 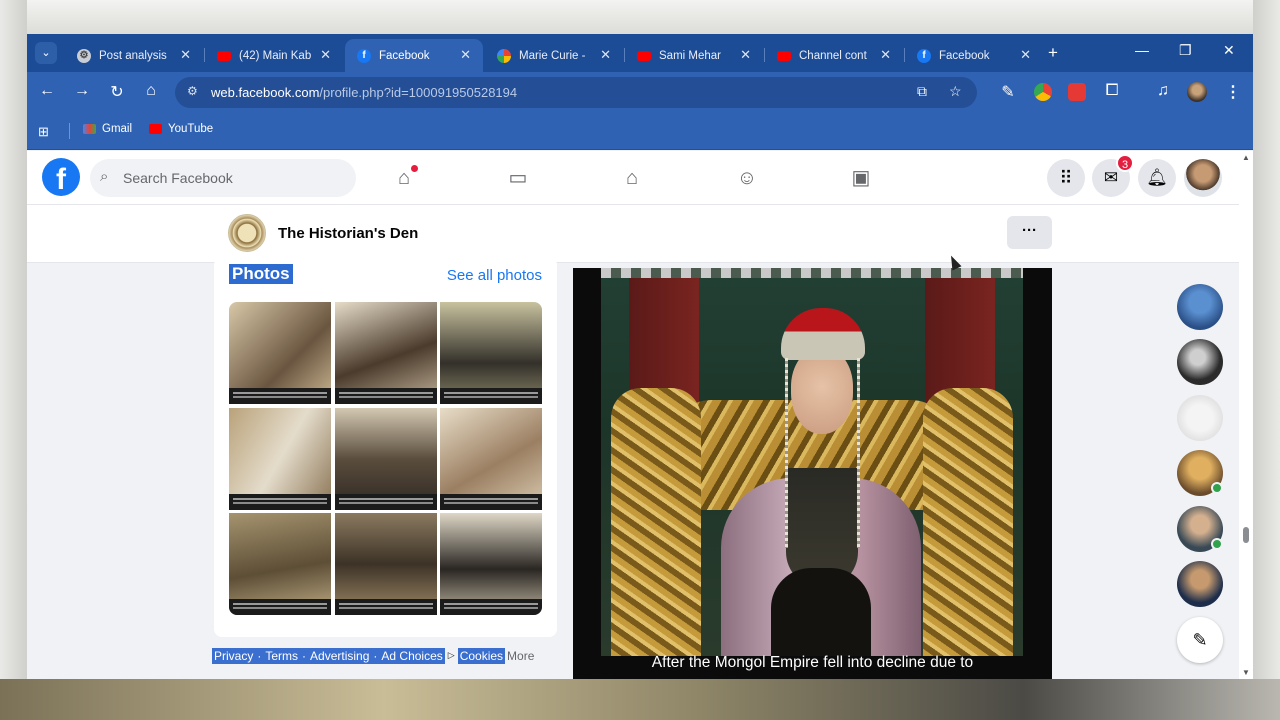 I want to click on window-close-icon: ✕, so click(x=1229, y=50).